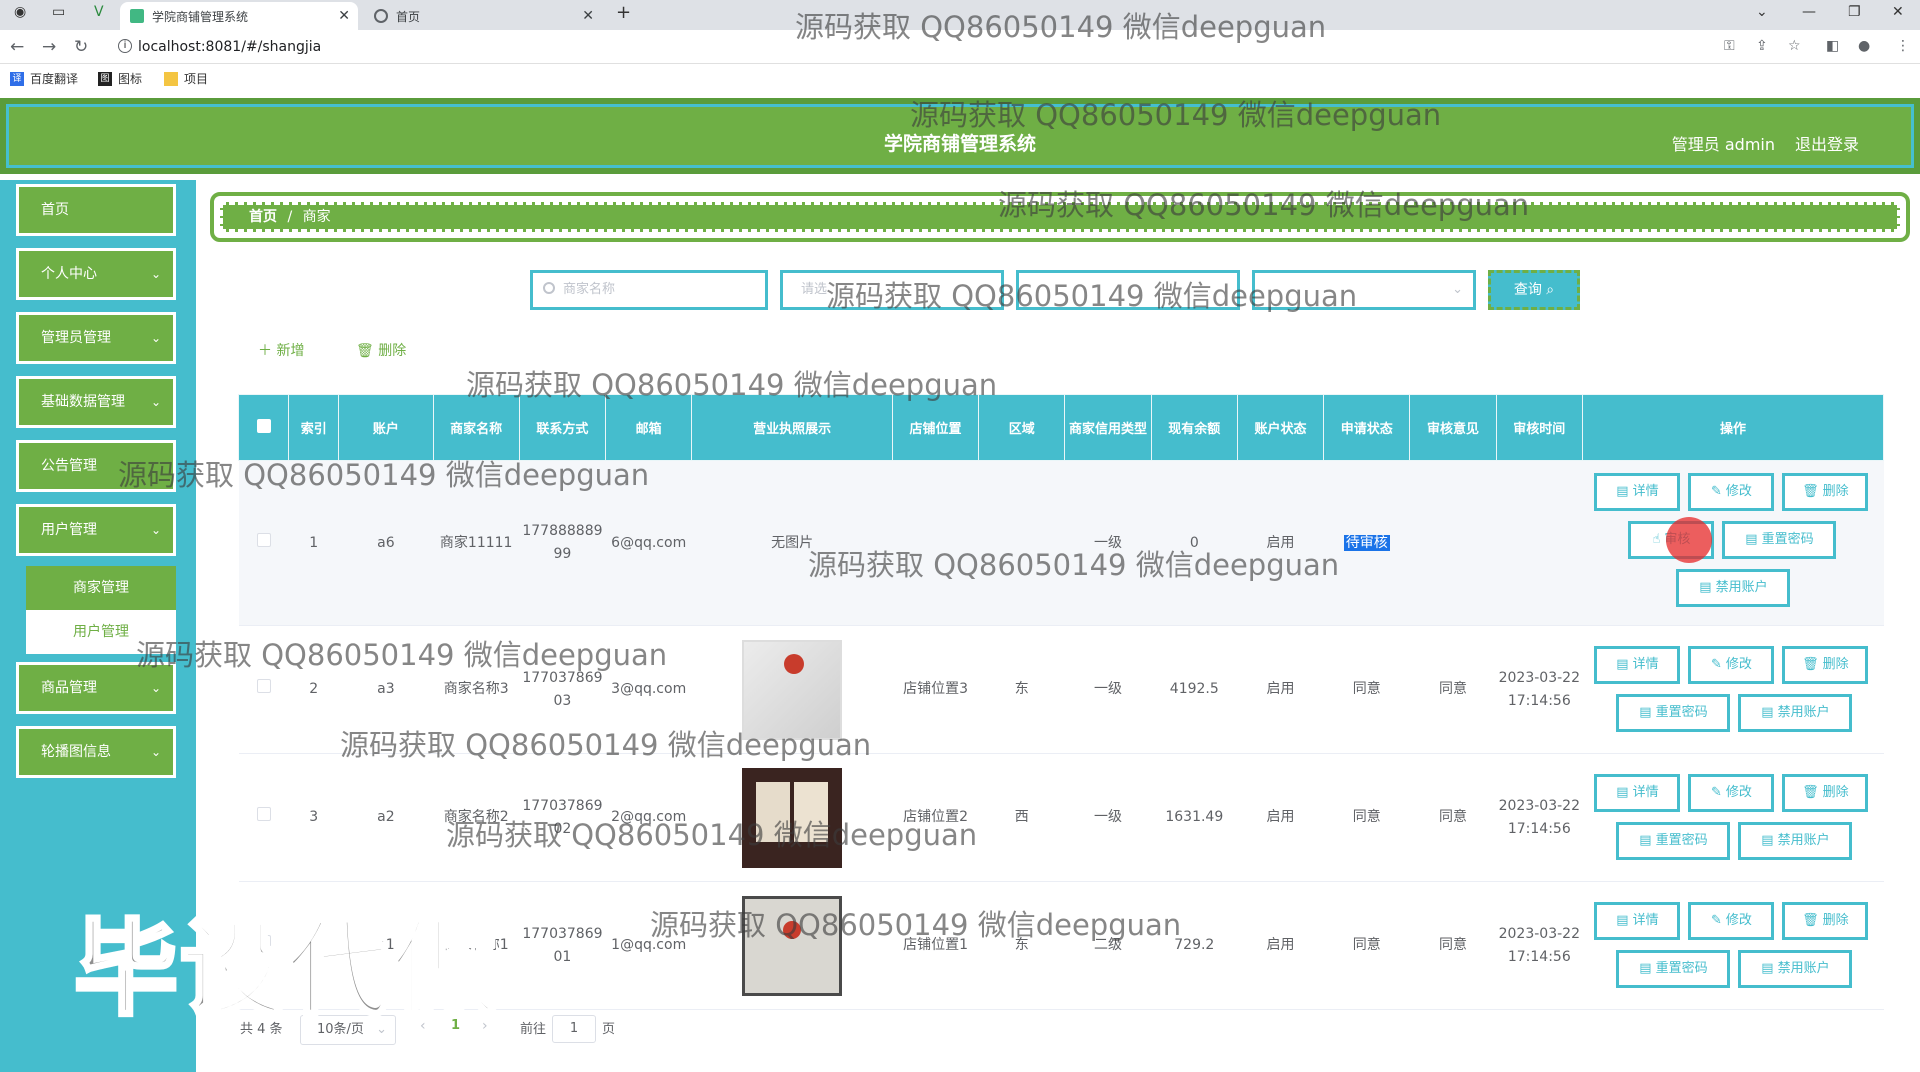 This screenshot has width=1920, height=1072. Describe the element at coordinates (186, 78) in the screenshot. I see `bookmark-project: 项目` at that location.